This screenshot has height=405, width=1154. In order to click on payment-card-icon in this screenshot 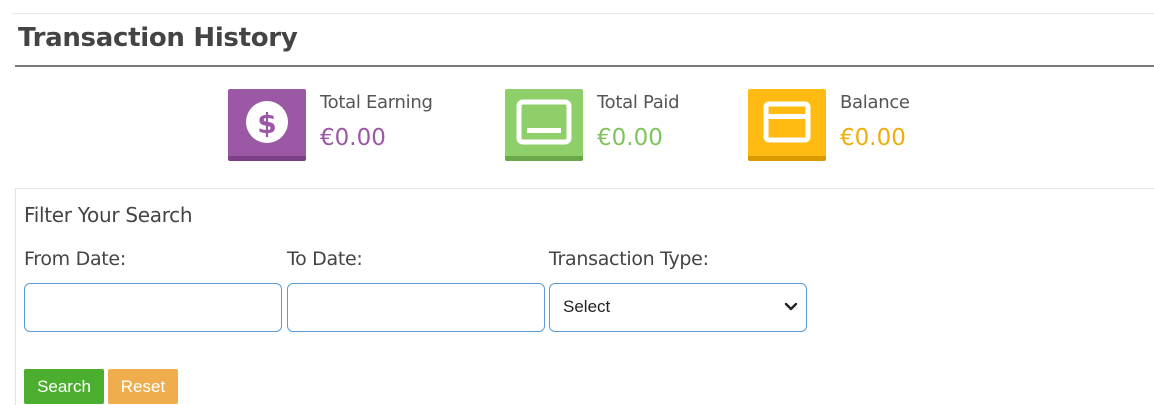, I will do `click(544, 125)`.